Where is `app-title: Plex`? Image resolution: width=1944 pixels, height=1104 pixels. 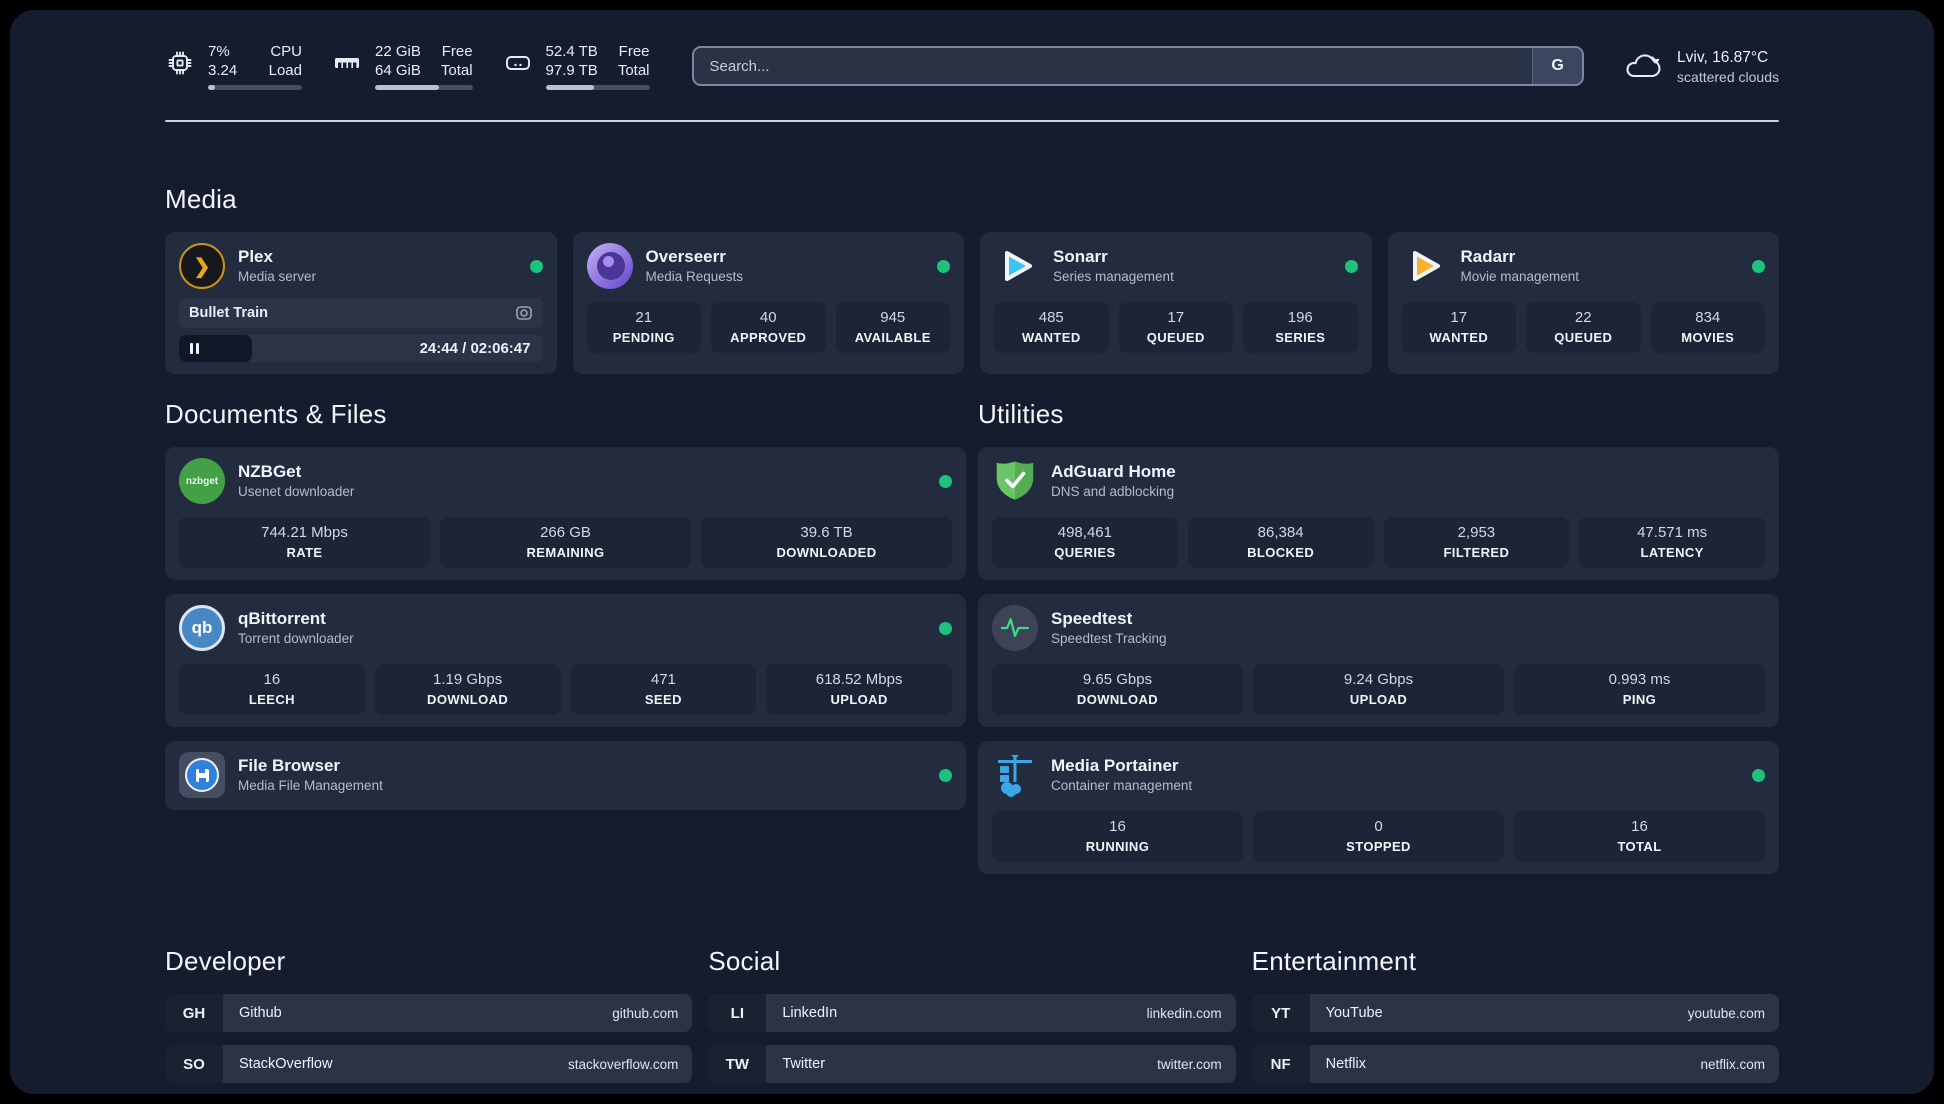 app-title: Plex is located at coordinates (255, 256).